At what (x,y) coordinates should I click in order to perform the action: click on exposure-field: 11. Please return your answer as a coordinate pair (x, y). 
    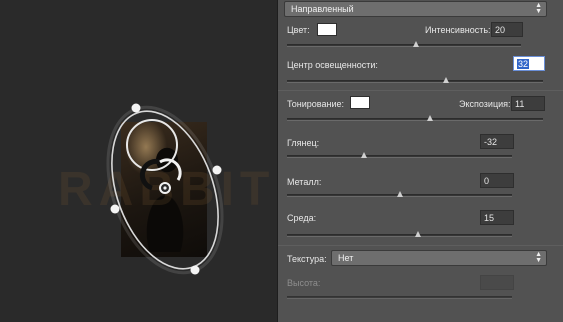
    Looking at the image, I should click on (528, 103).